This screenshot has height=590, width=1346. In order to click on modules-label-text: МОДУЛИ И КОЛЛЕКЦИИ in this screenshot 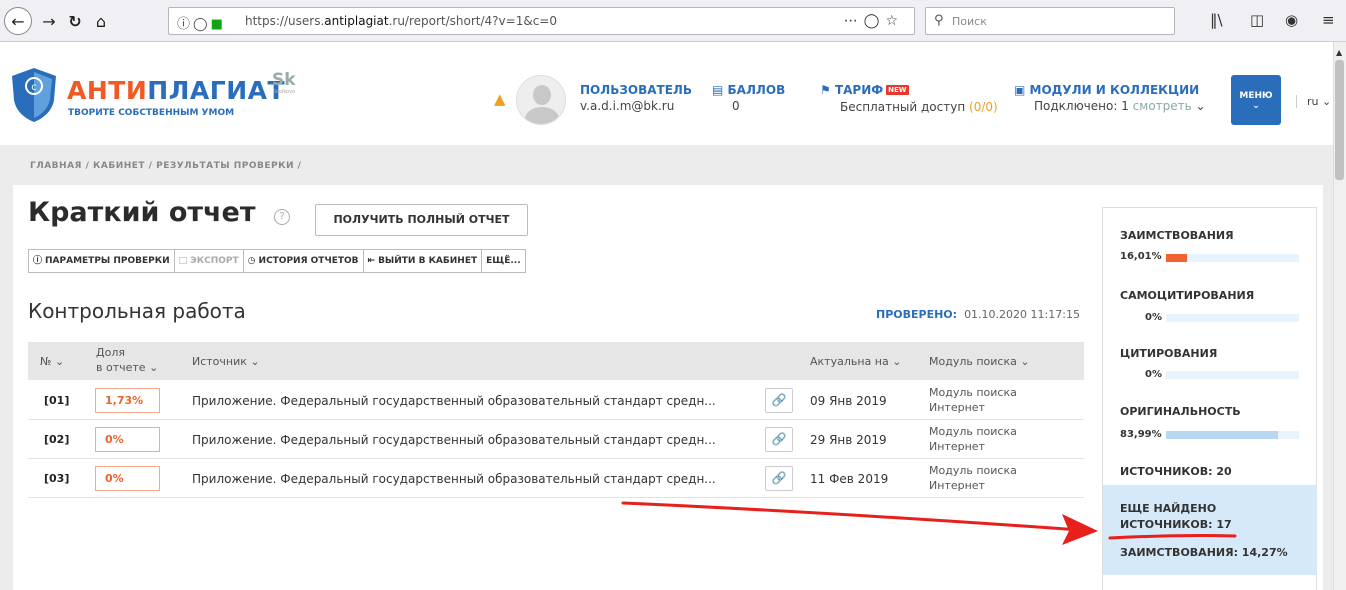, I will do `click(1114, 90)`.